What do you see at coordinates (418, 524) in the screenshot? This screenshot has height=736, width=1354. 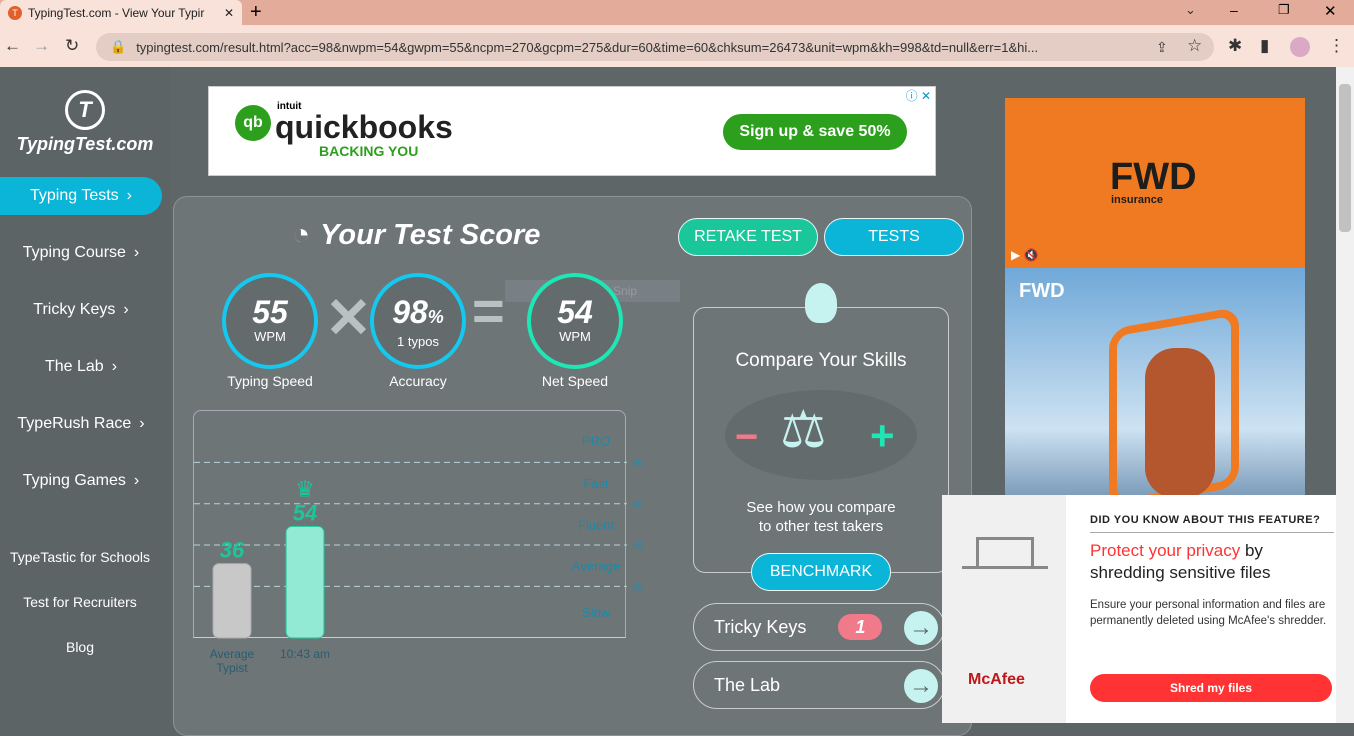 I see `speed-chart: 85 65 45 25 PRO Fast Fluent Average Slow 36 54 ♛` at bounding box center [418, 524].